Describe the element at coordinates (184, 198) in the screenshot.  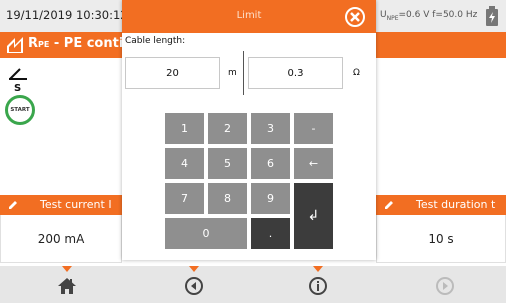
I see `key-7: 7` at that location.